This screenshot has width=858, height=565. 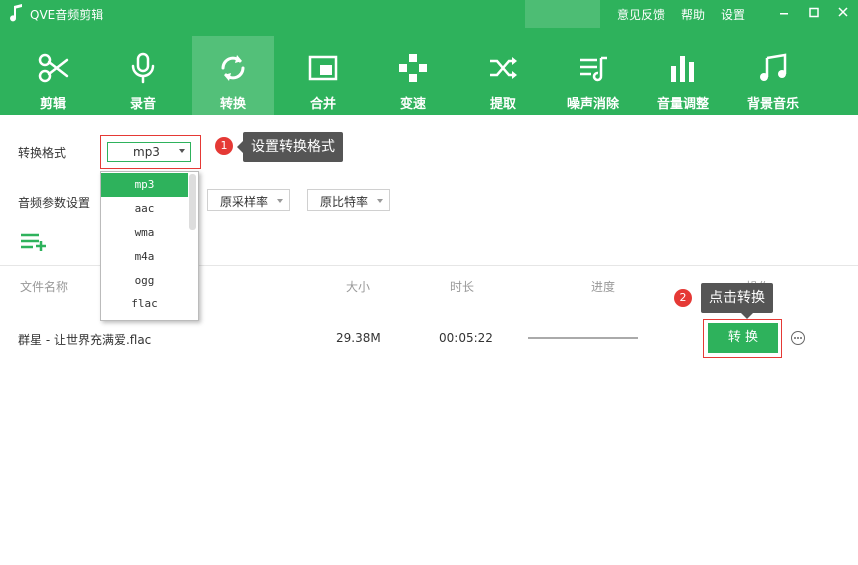 I want to click on file-duration: 00:05:22, so click(x=466, y=338).